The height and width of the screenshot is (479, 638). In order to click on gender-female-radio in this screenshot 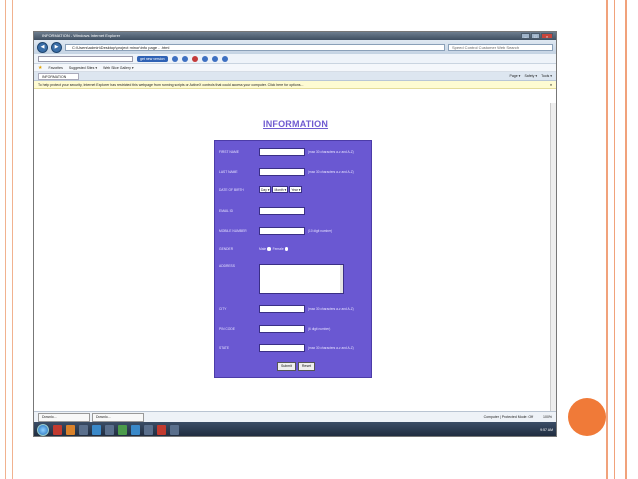, I will do `click(286, 249)`.